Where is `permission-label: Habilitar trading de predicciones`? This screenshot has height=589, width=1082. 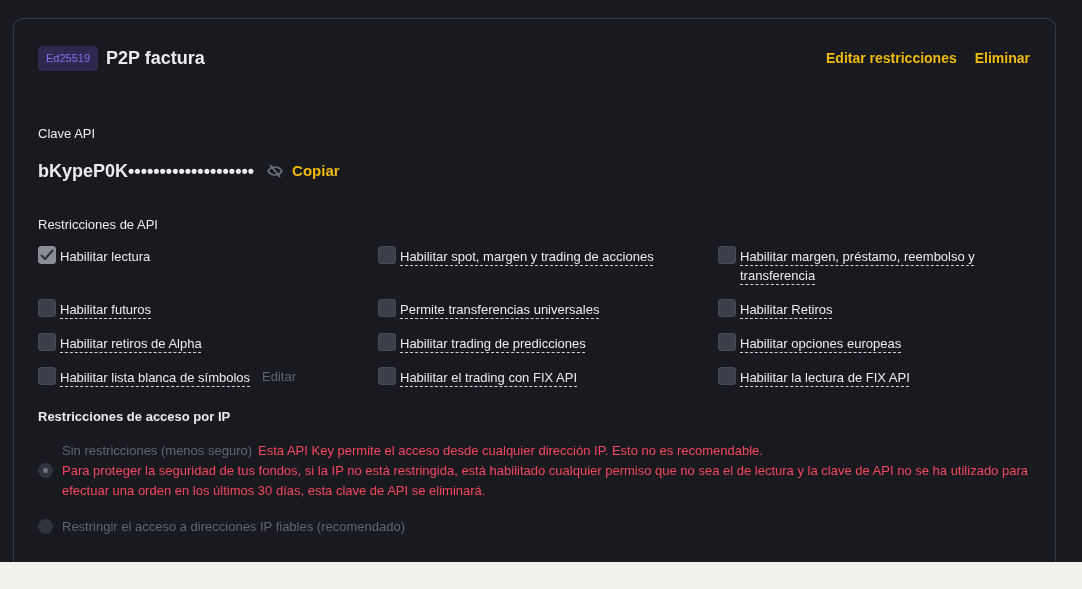
permission-label: Habilitar trading de predicciones is located at coordinates (493, 344).